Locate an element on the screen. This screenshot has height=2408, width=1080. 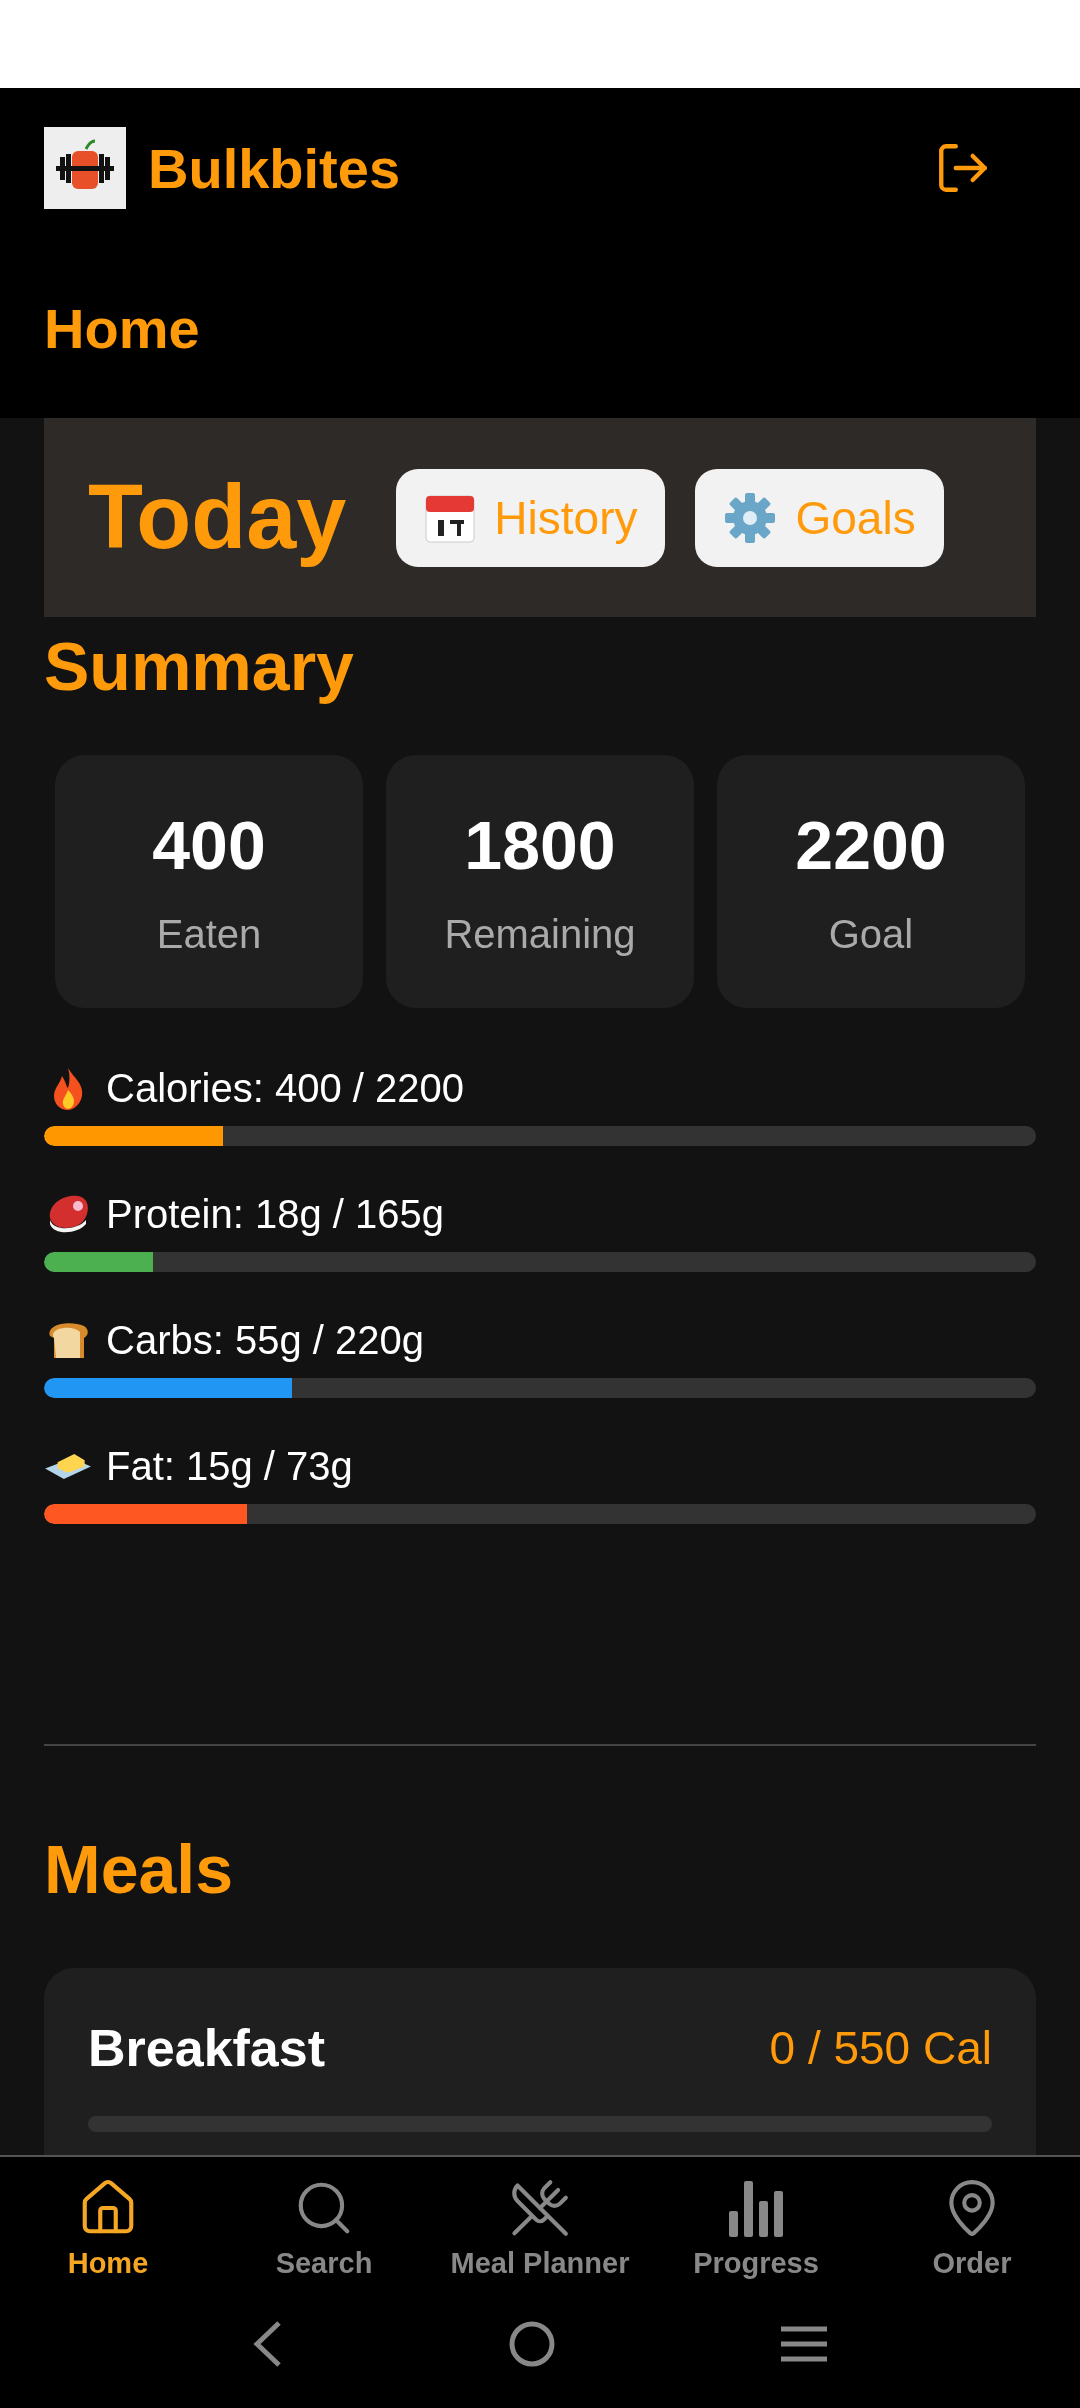
stat-value: 1800 is located at coordinates (540, 845).